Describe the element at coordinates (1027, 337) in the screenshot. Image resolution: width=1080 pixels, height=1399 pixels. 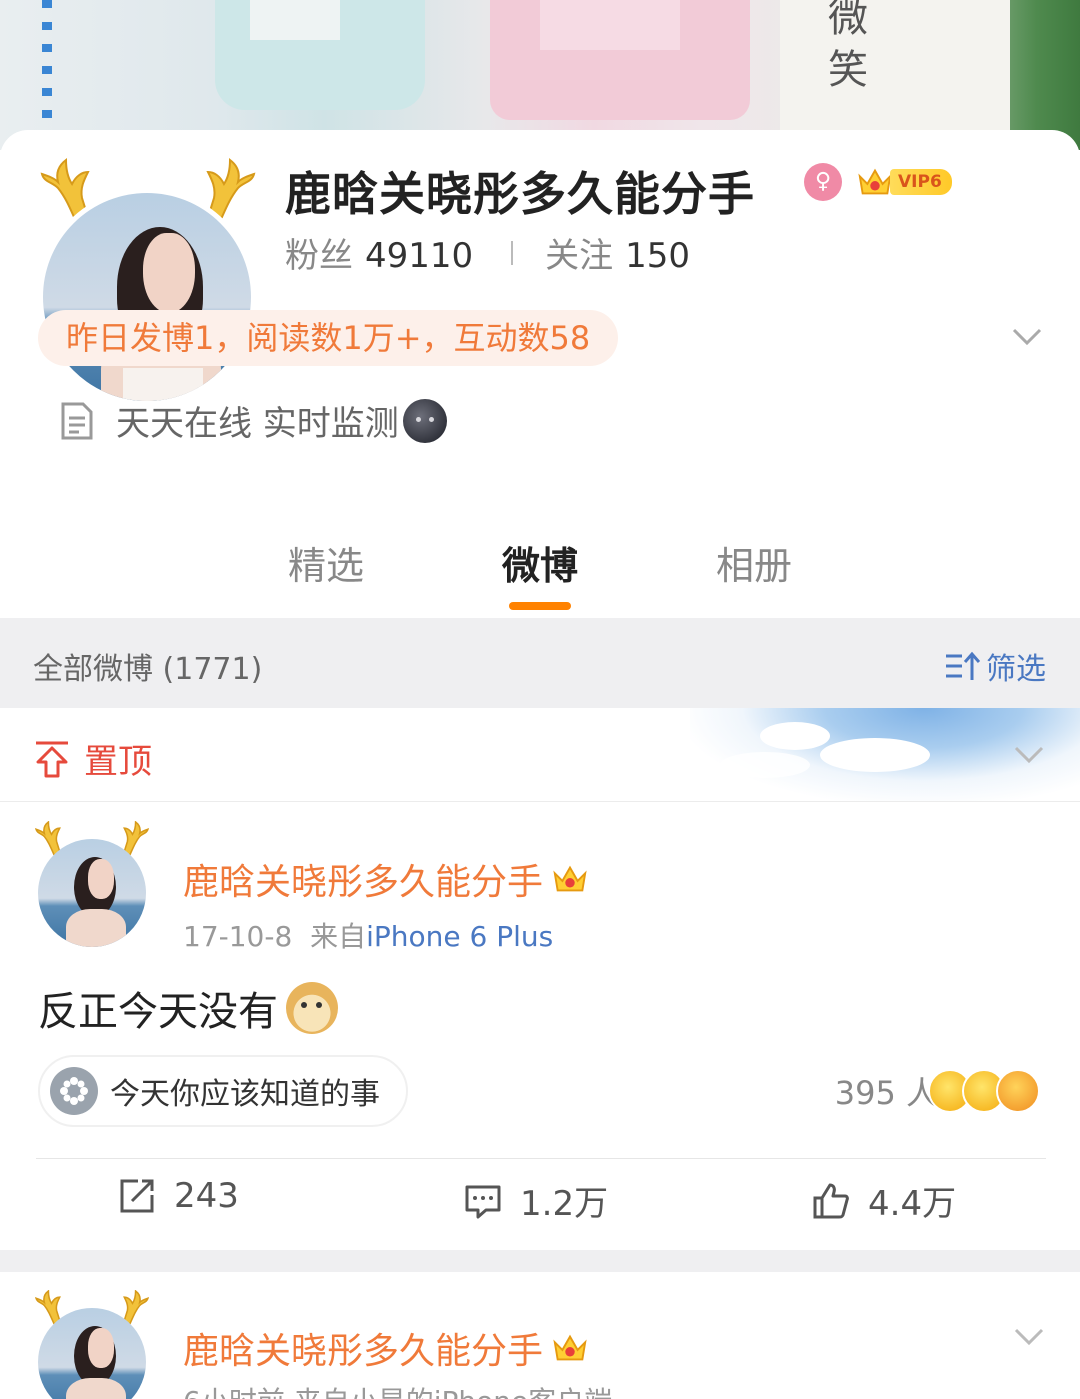
I see `expand-profile-chevron-down-icon` at that location.